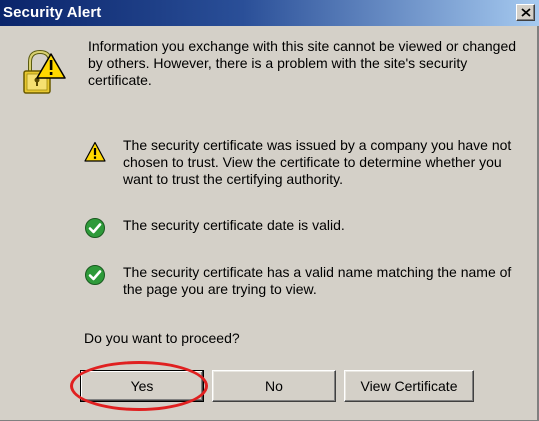 This screenshot has width=539, height=421. I want to click on title-bar: Security Alert, so click(269, 13).